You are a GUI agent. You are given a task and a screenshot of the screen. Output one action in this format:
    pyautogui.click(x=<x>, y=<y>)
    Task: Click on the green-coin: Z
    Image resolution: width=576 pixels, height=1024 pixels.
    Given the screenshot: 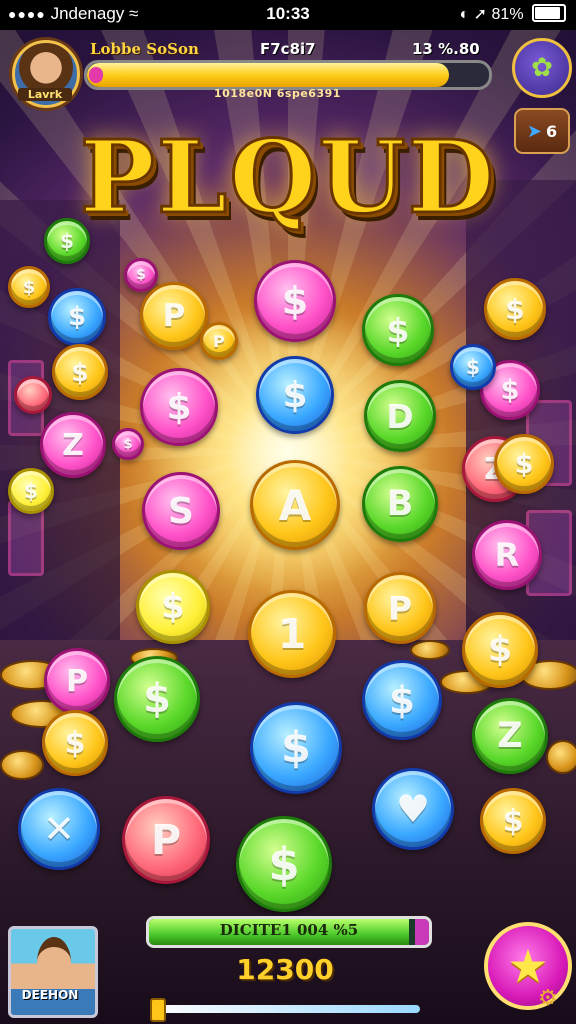 What is the action you would take?
    pyautogui.click(x=510, y=736)
    